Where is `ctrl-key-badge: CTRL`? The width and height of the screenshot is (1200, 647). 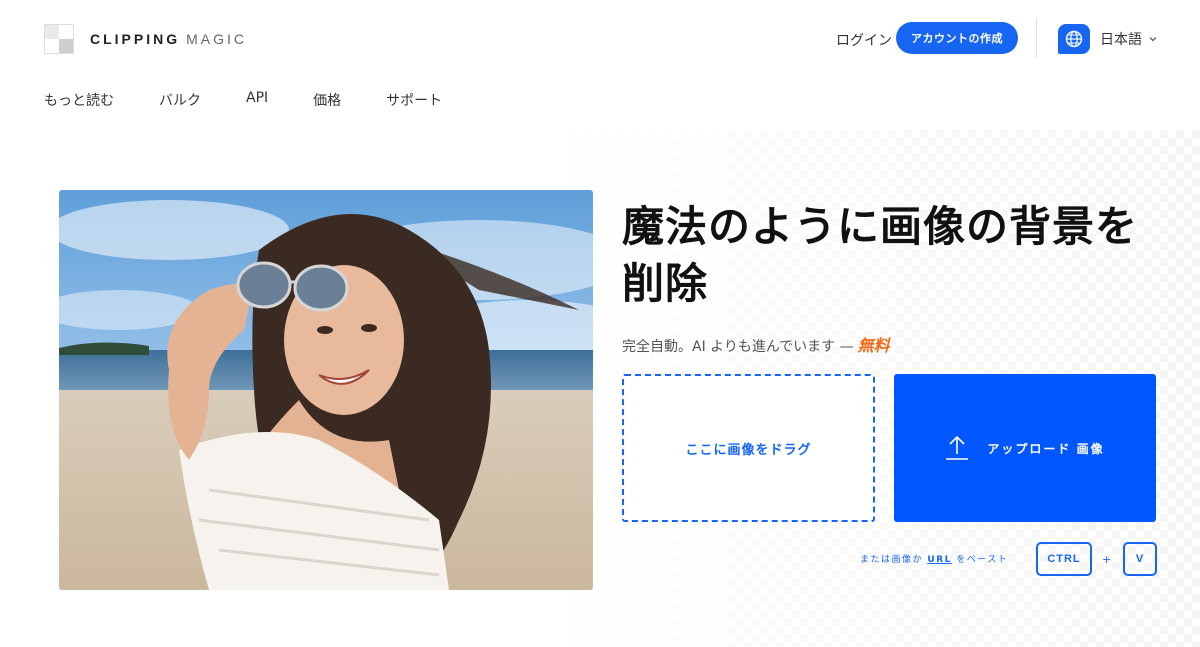
ctrl-key-badge: CTRL is located at coordinates (1064, 559).